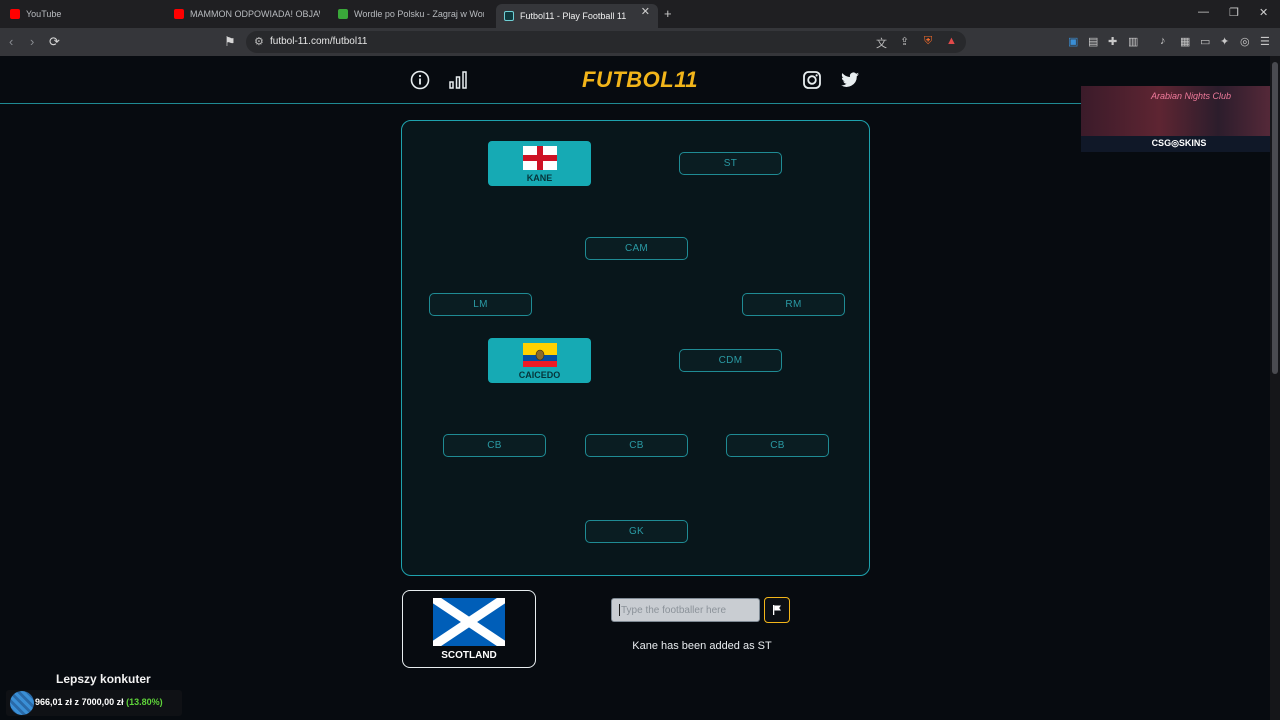 The height and width of the screenshot is (720, 1280). What do you see at coordinates (1185, 41) in the screenshot?
I see `panel-icon: ▦` at bounding box center [1185, 41].